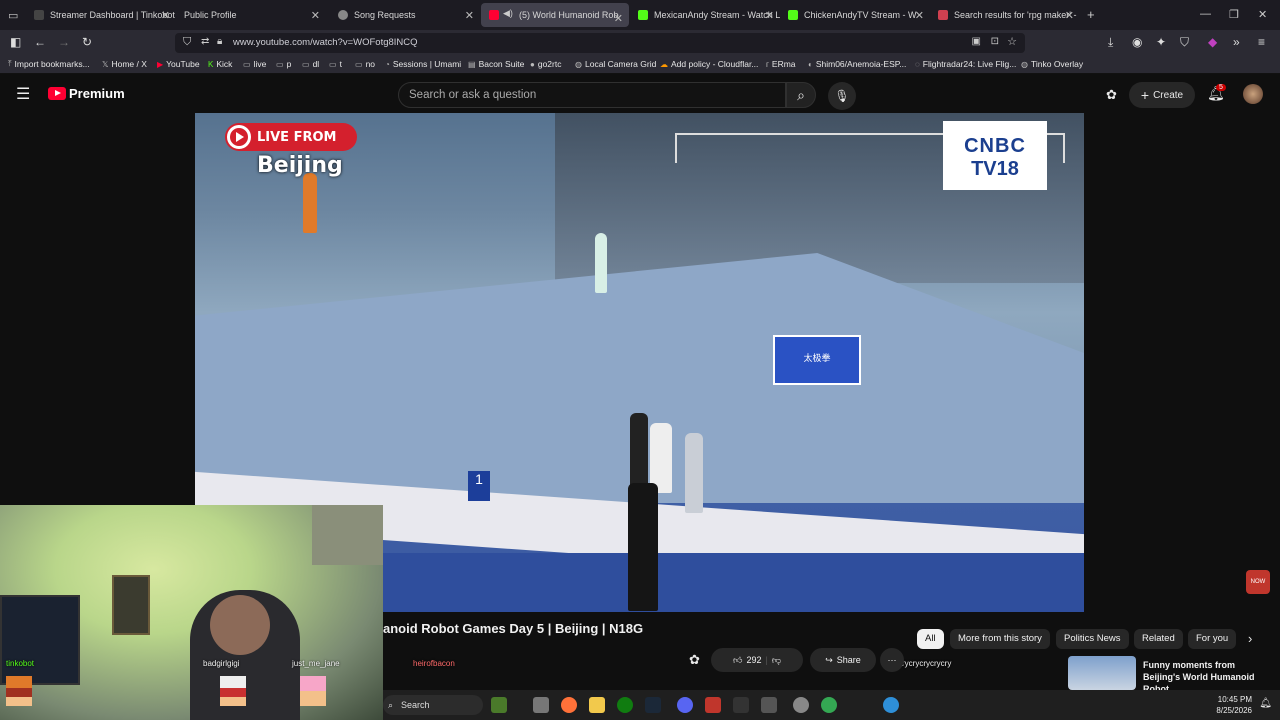  I want to click on chevron-right-icon: ›, so click(1250, 638).